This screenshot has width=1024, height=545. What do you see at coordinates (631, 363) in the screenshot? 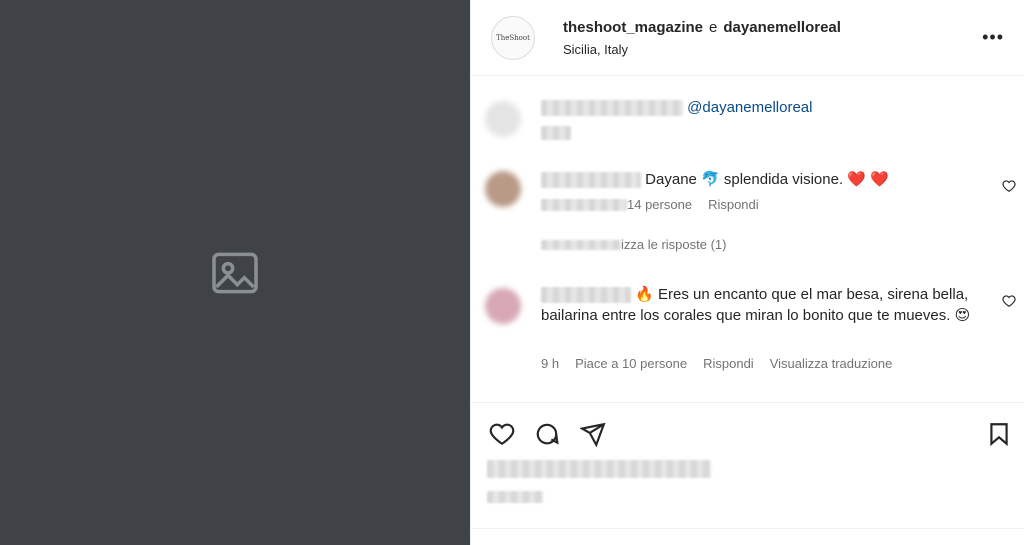
I see `comment-likes: Piace a 10 persone` at bounding box center [631, 363].